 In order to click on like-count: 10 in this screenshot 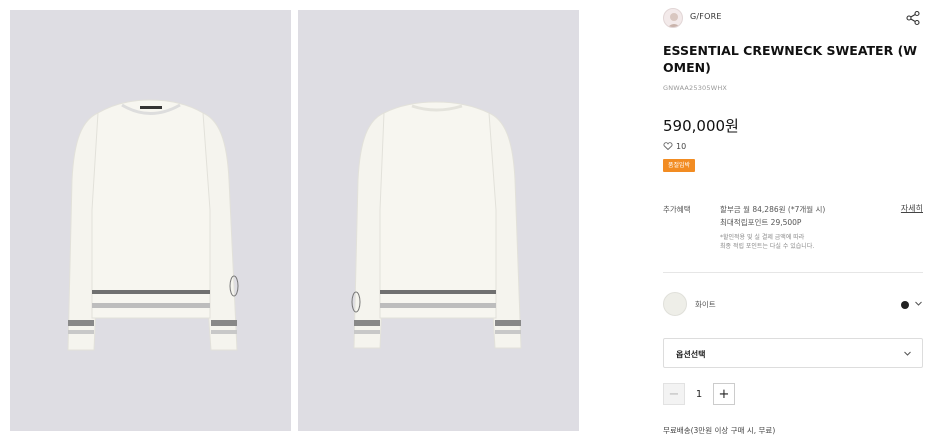, I will do `click(681, 146)`.